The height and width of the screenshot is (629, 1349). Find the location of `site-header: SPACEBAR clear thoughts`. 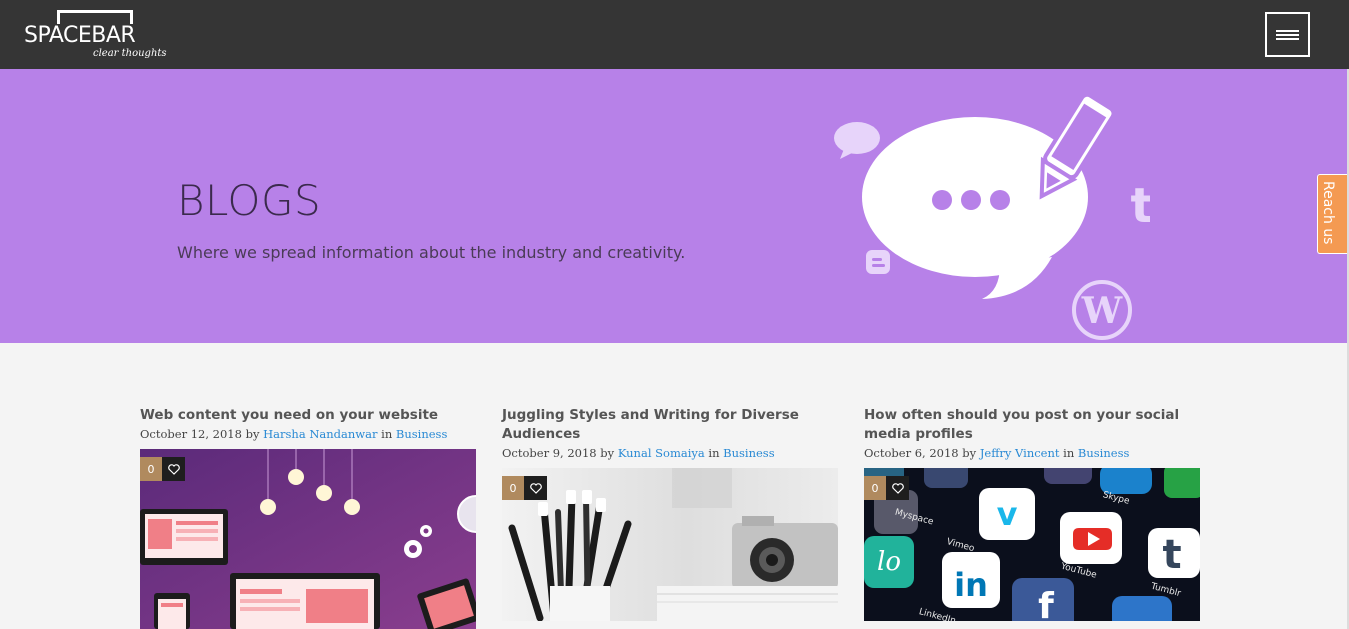

site-header: SPACEBAR clear thoughts is located at coordinates (674, 34).